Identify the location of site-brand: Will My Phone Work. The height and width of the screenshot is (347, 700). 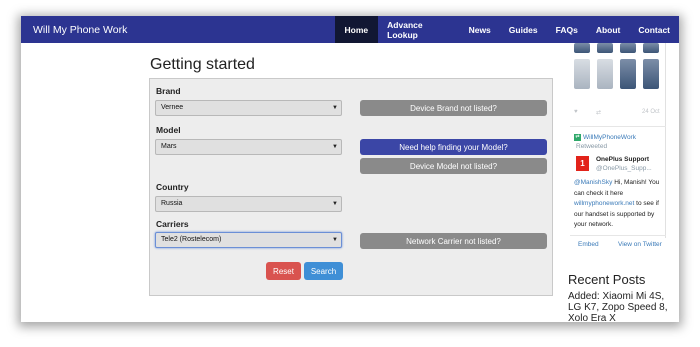
(178, 30).